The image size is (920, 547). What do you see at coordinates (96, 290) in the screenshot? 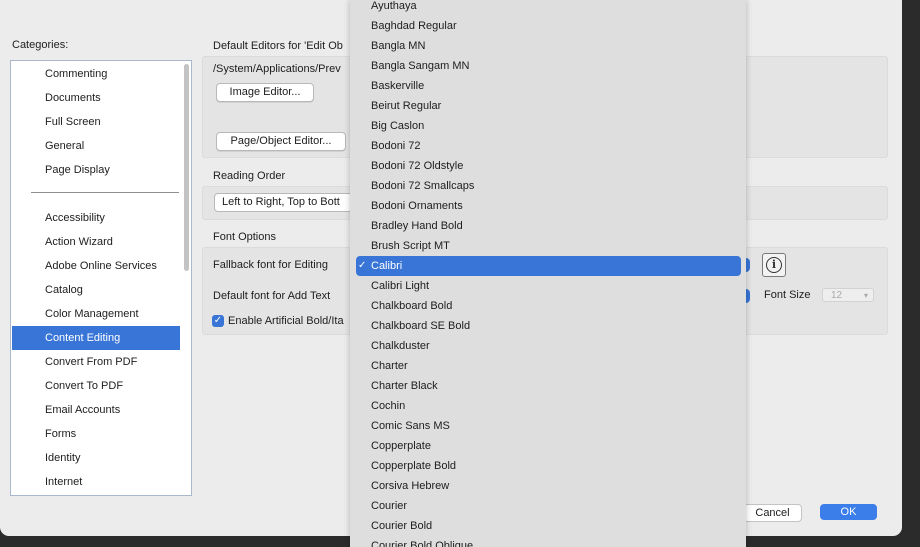
I see `category-item: Catalog` at bounding box center [96, 290].